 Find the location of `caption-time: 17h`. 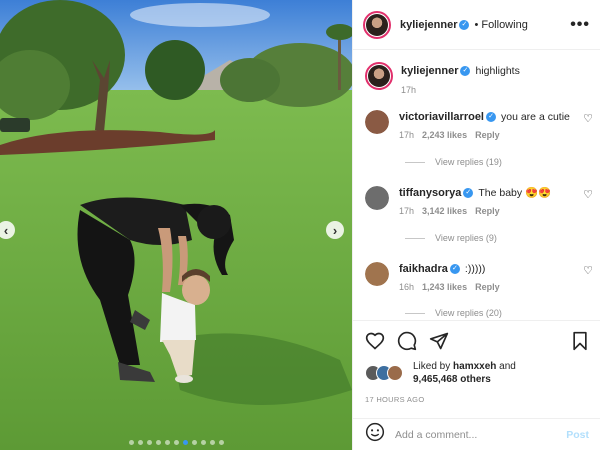

caption-time: 17h is located at coordinates (409, 90).